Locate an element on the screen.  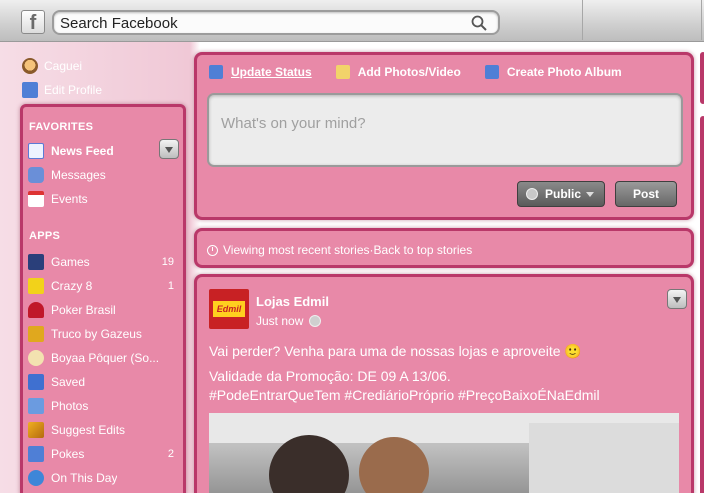
status-input is located at coordinates (445, 130).